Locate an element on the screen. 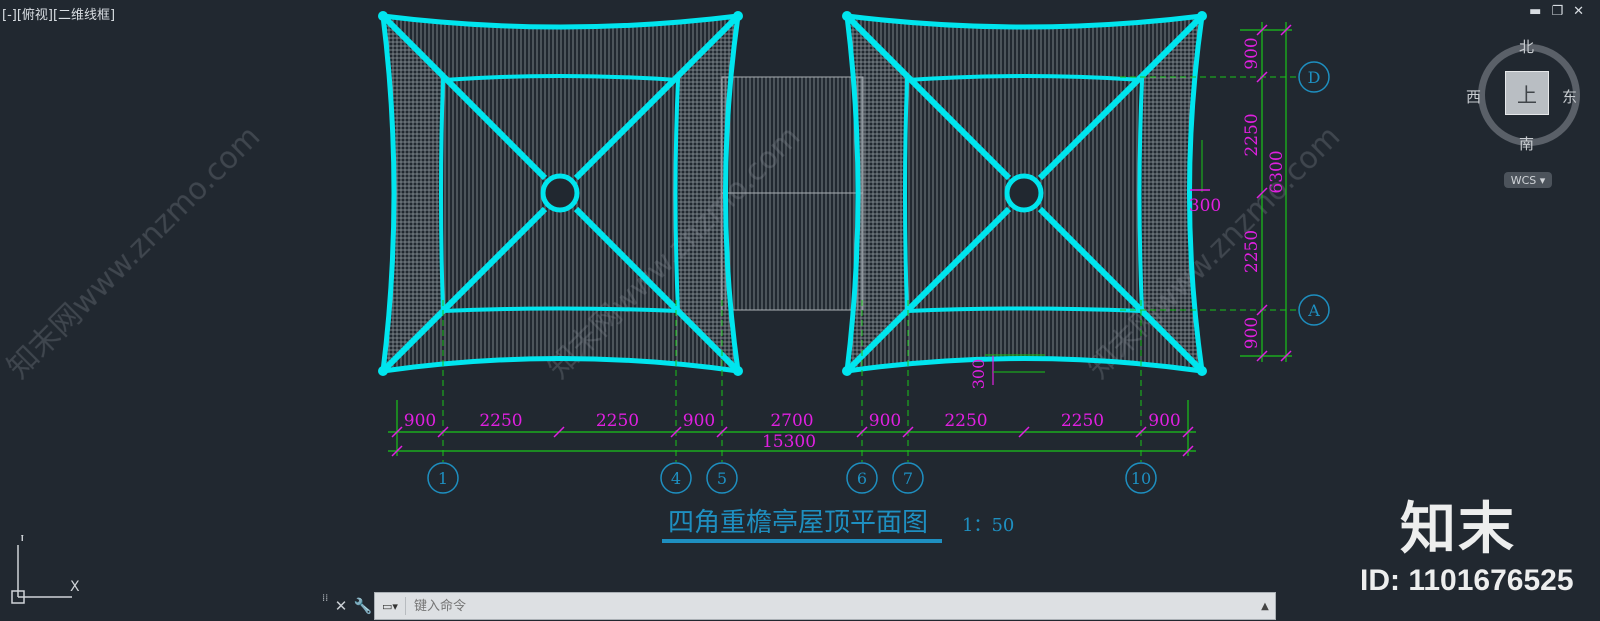 This screenshot has width=1600, height=621. viewcube: 上 北 南 东 西 is located at coordinates (1525, 95).